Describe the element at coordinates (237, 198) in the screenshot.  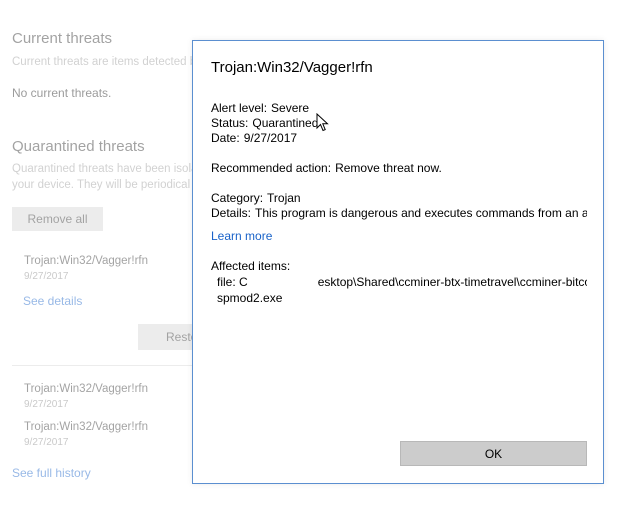
I see `category-label: Category:` at that location.